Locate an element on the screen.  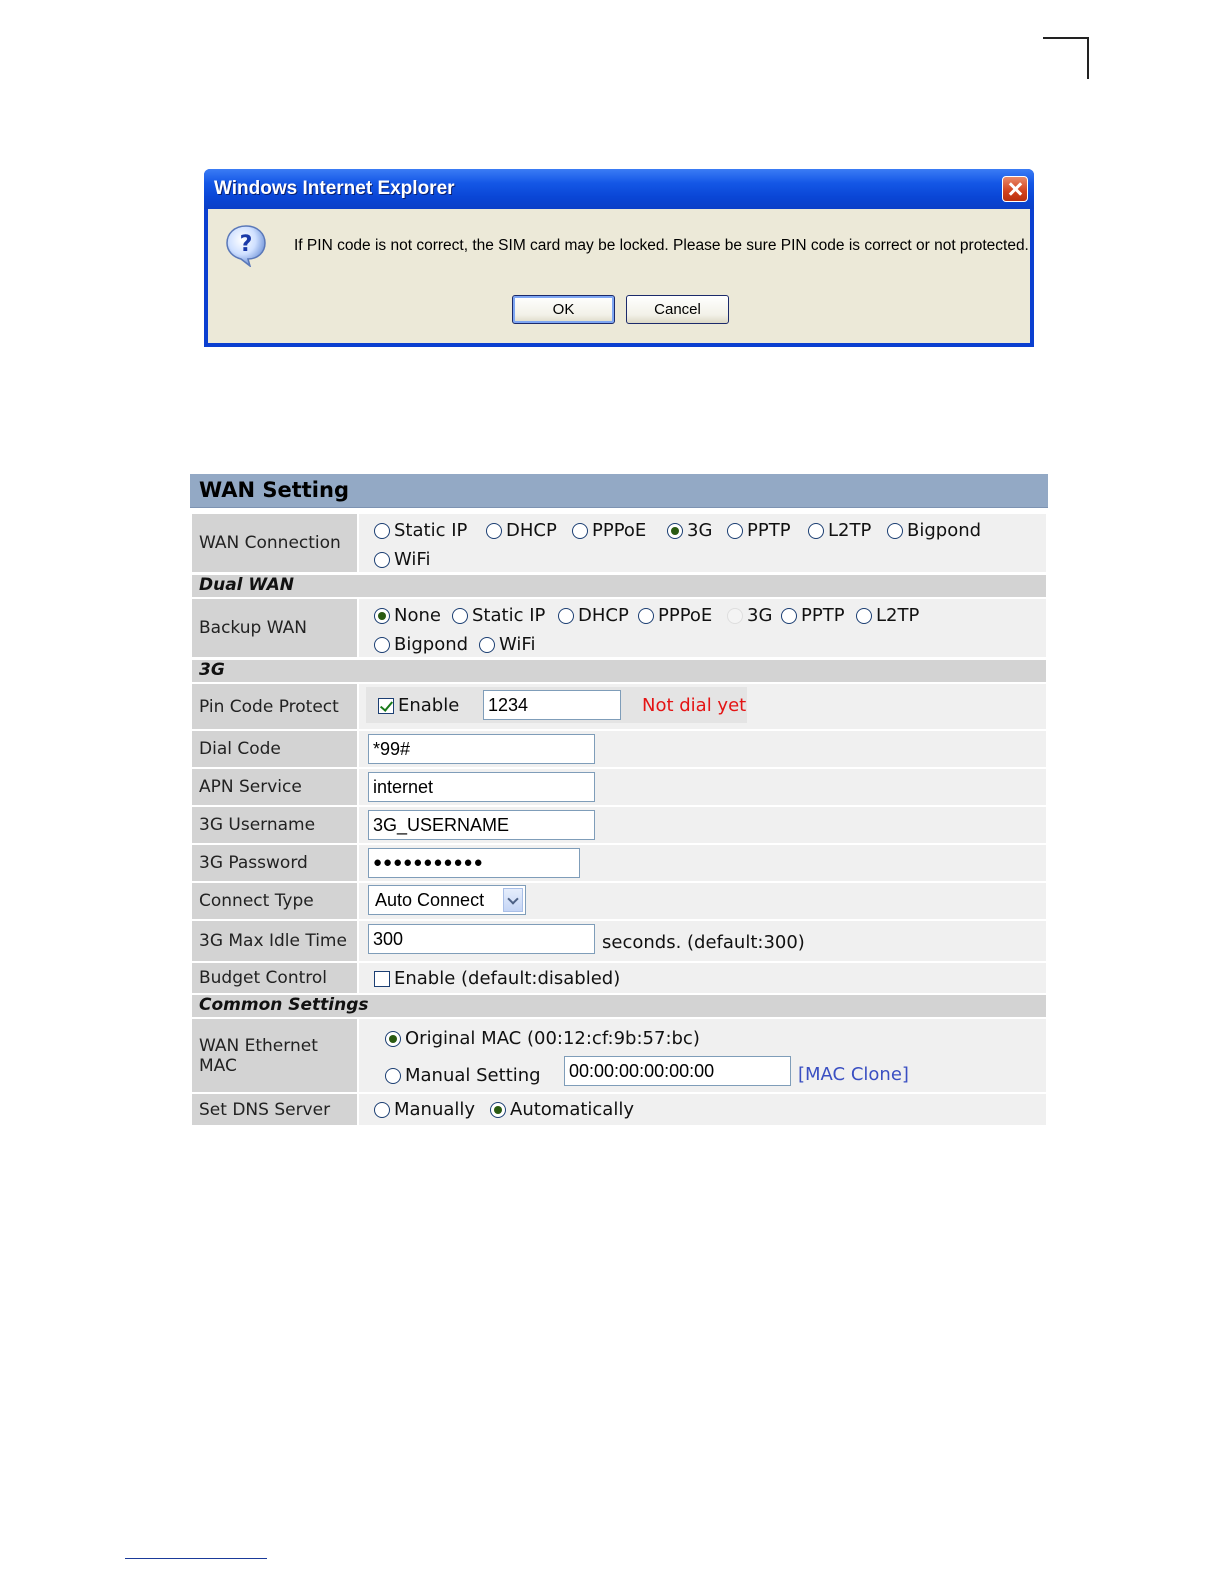
budget-control-label: Budget Control is located at coordinates (274, 978).